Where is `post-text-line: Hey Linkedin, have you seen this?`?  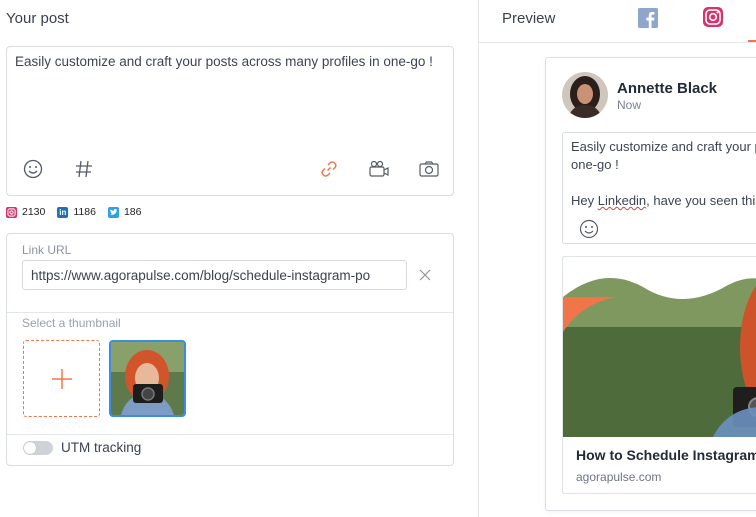 post-text-line: Hey Linkedin, have you seen this? is located at coordinates (663, 201).